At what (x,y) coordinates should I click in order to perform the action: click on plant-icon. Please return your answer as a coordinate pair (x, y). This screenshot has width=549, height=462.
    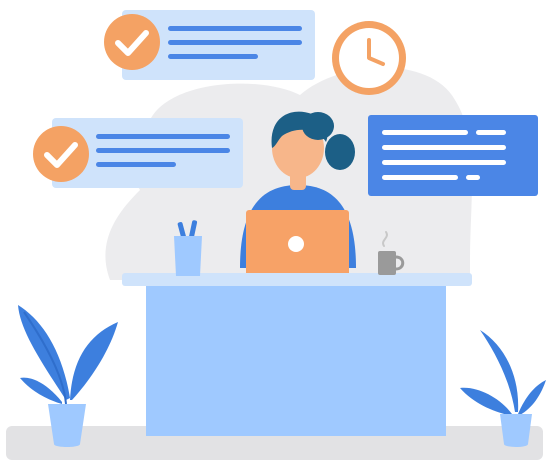
    Looking at the image, I should click on (68, 376).